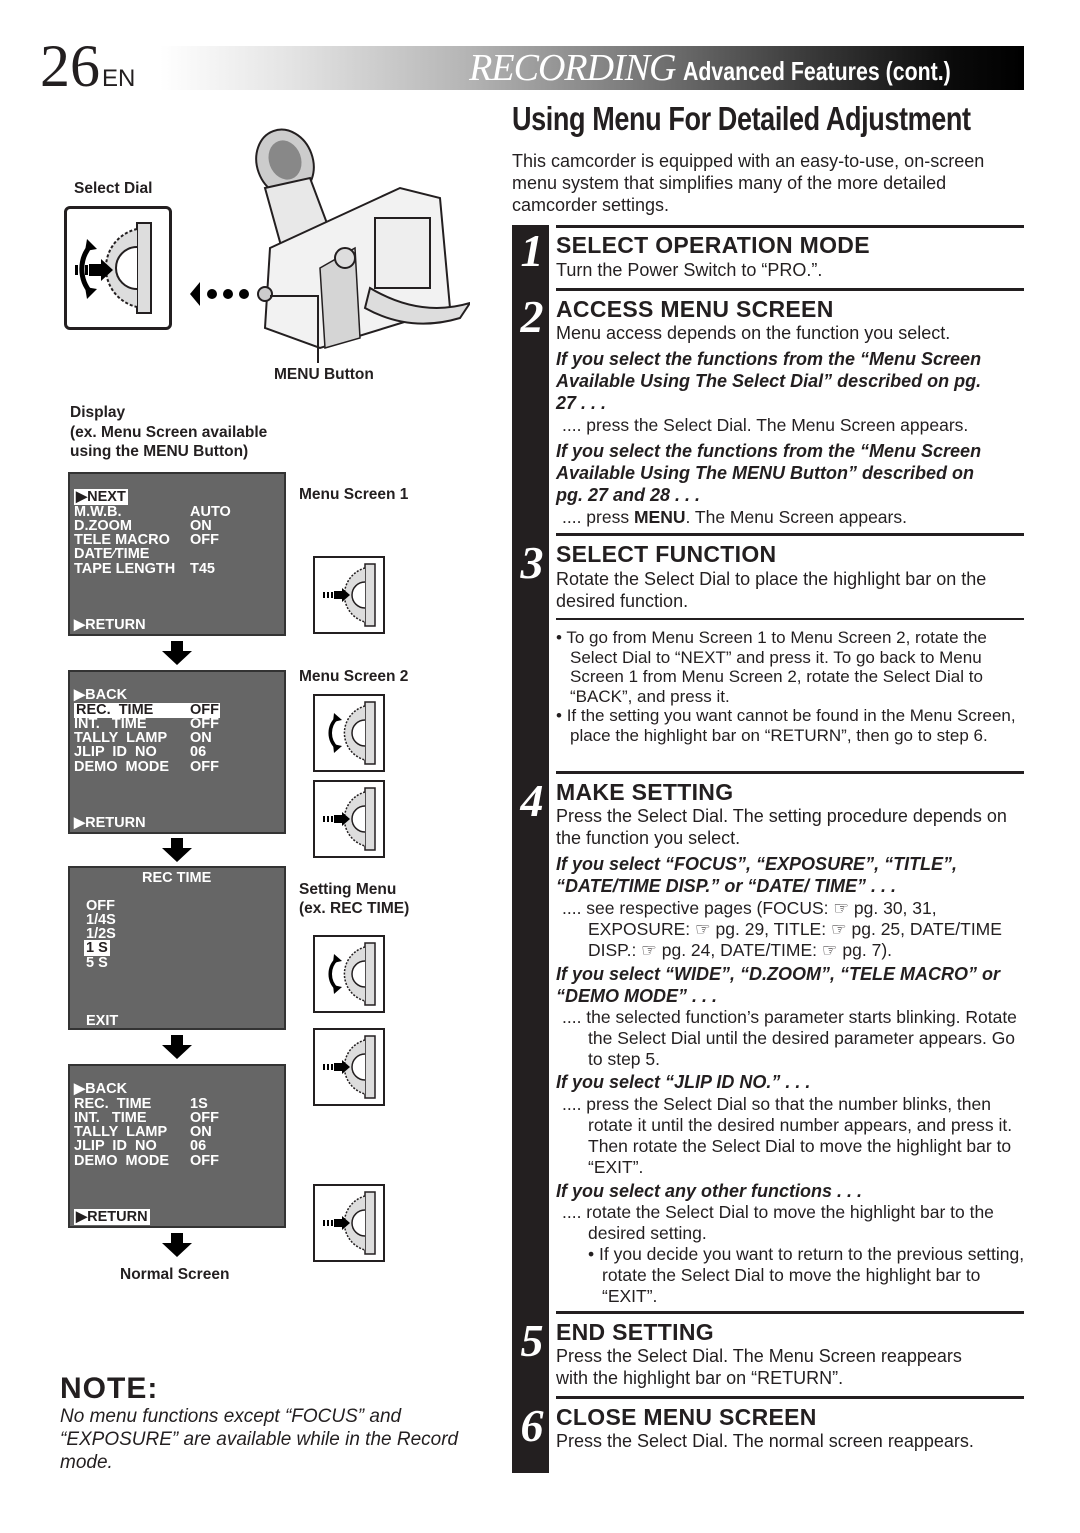 The width and height of the screenshot is (1080, 1533). What do you see at coordinates (354, 676) in the screenshot?
I see `menu-screen-2-label: Menu Screen 2` at bounding box center [354, 676].